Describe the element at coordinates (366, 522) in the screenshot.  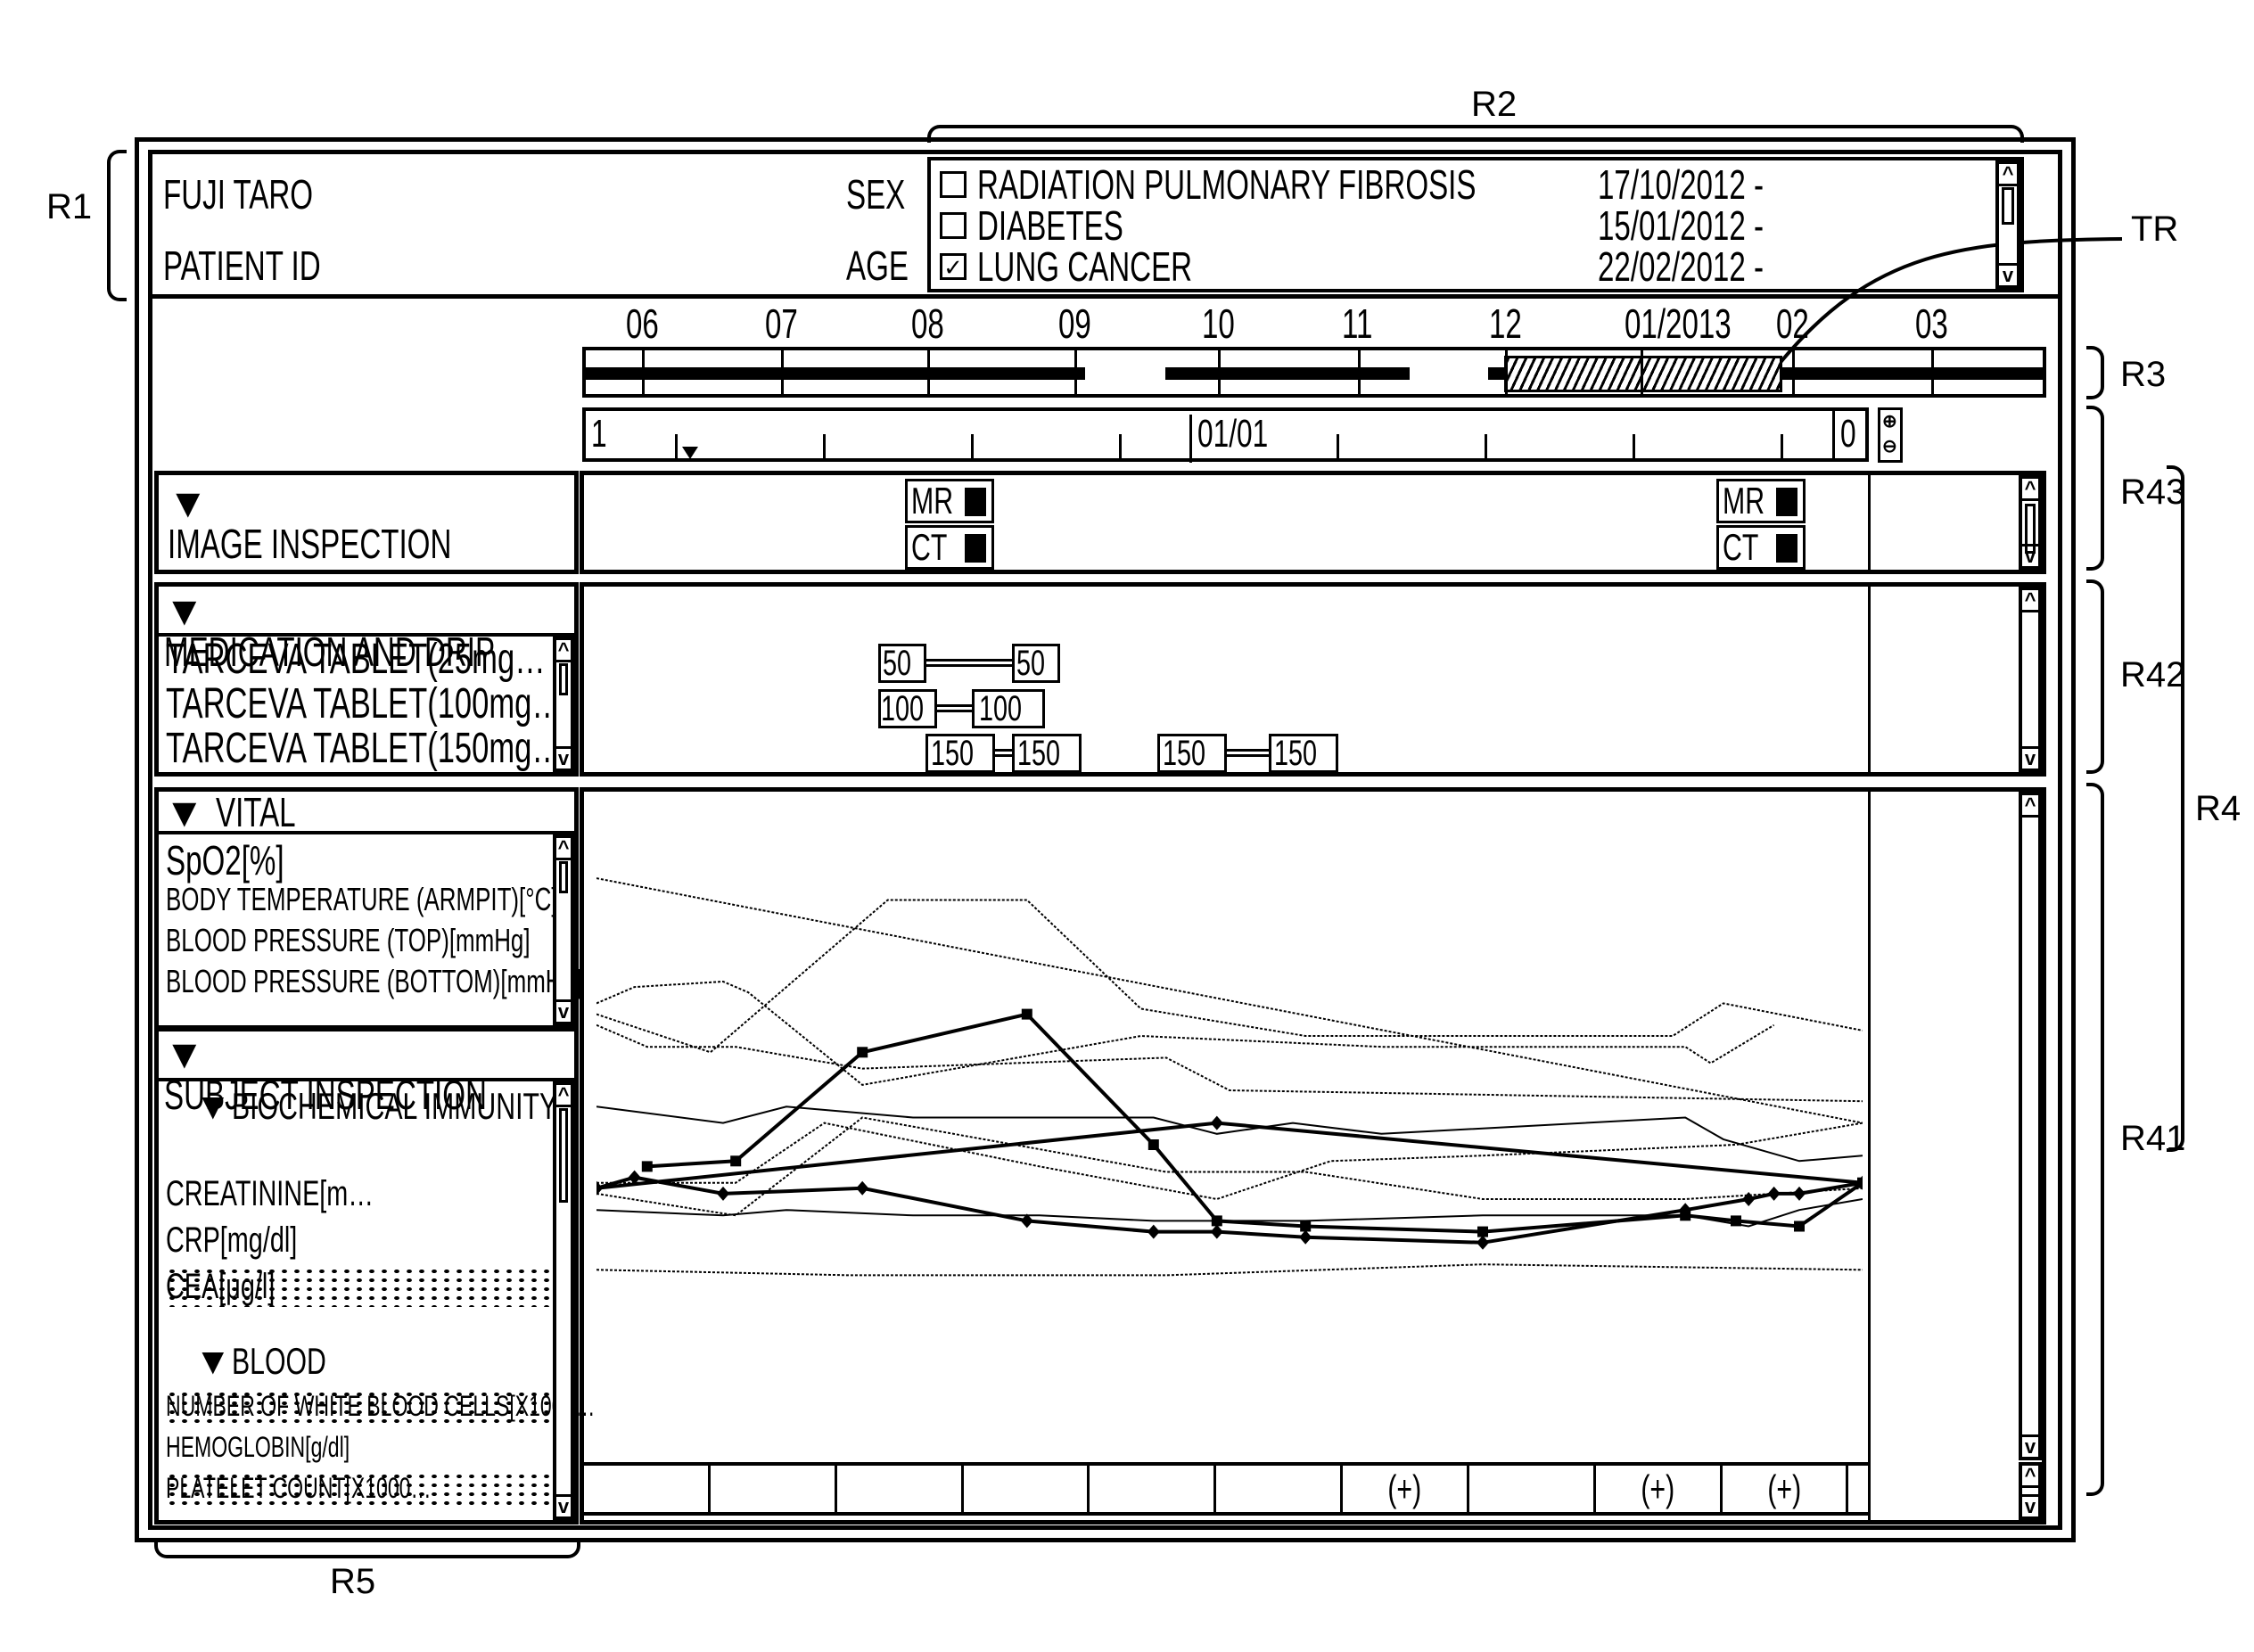
I see `image-inspection-header: ▼ IMAGE INSPECTION` at that location.